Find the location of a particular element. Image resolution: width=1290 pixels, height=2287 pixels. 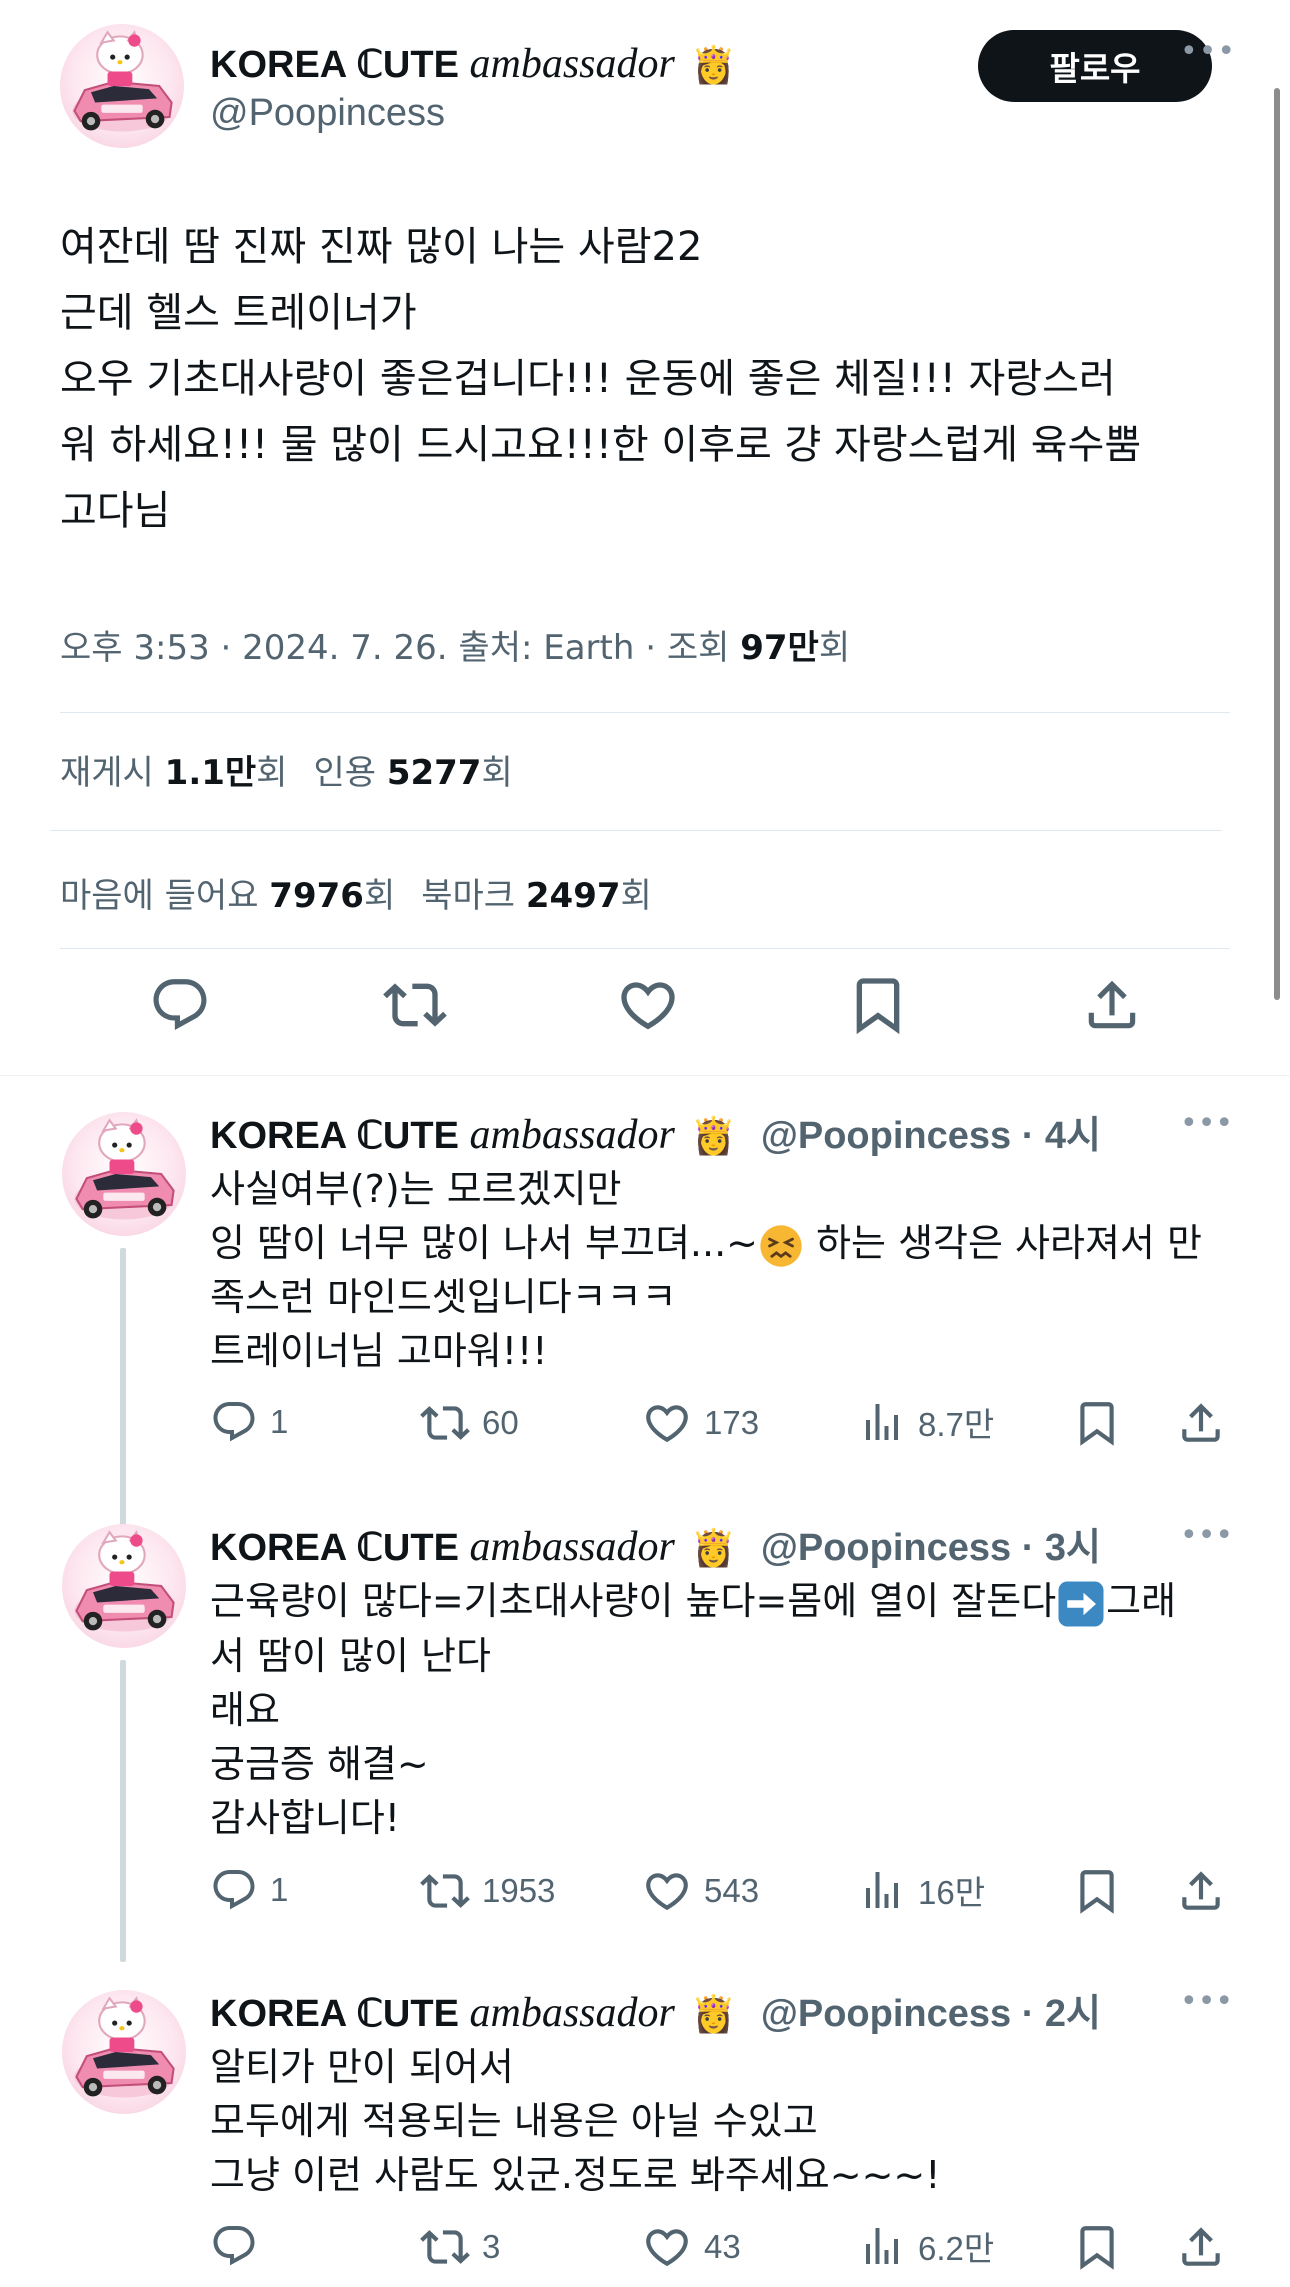

follow-button: 팔로우 is located at coordinates (1095, 66).